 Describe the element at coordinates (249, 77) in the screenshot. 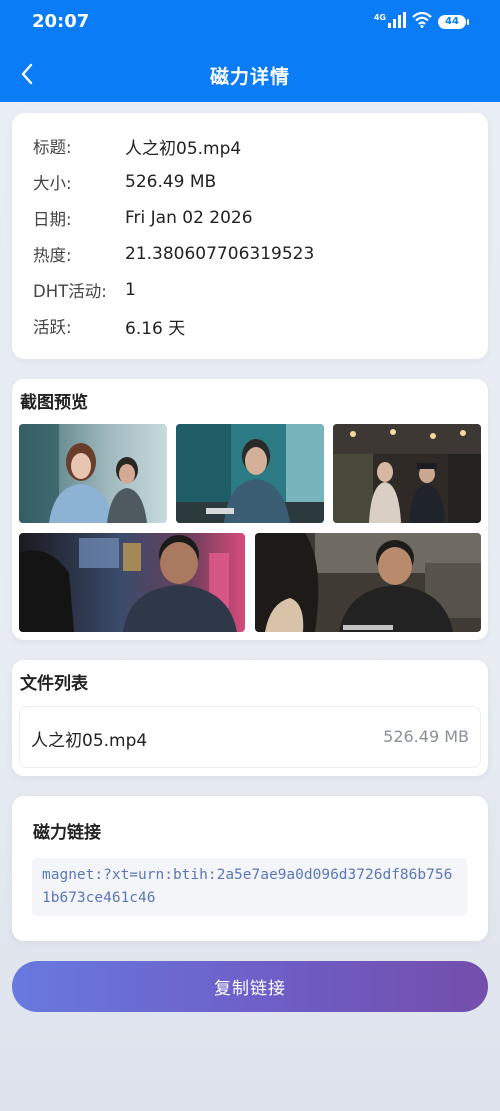

I see `page-title: 磁力详情` at that location.